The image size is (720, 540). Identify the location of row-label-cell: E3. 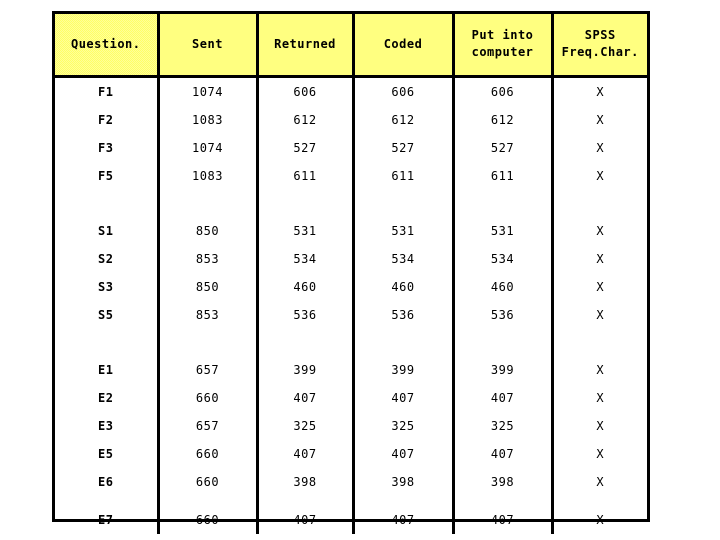
(107, 425).